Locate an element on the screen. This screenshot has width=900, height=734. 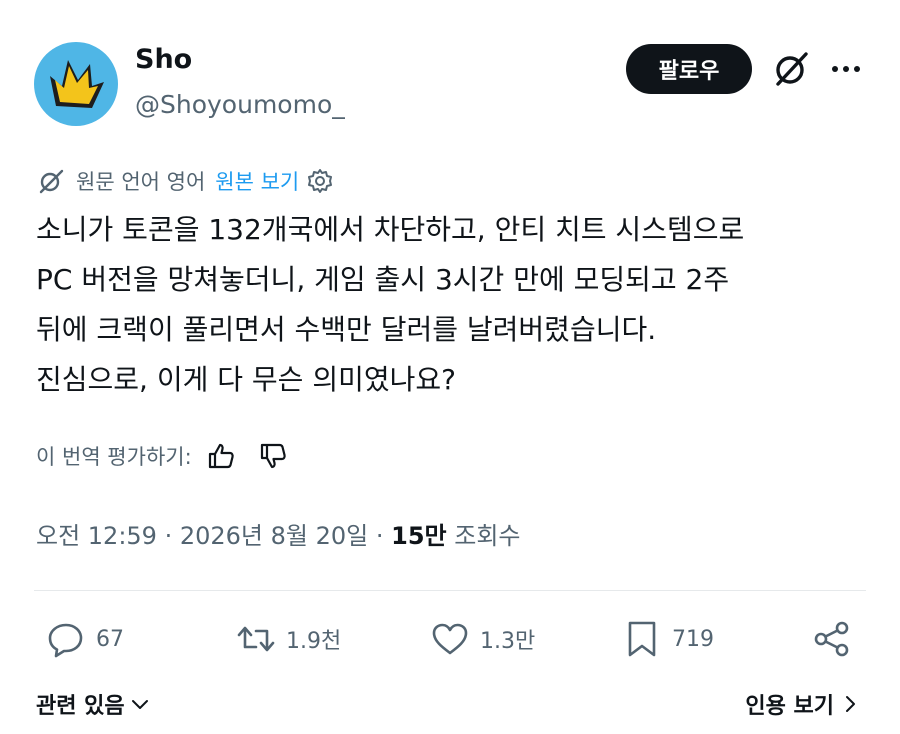
like-button: 1.3만 is located at coordinates (482, 639).